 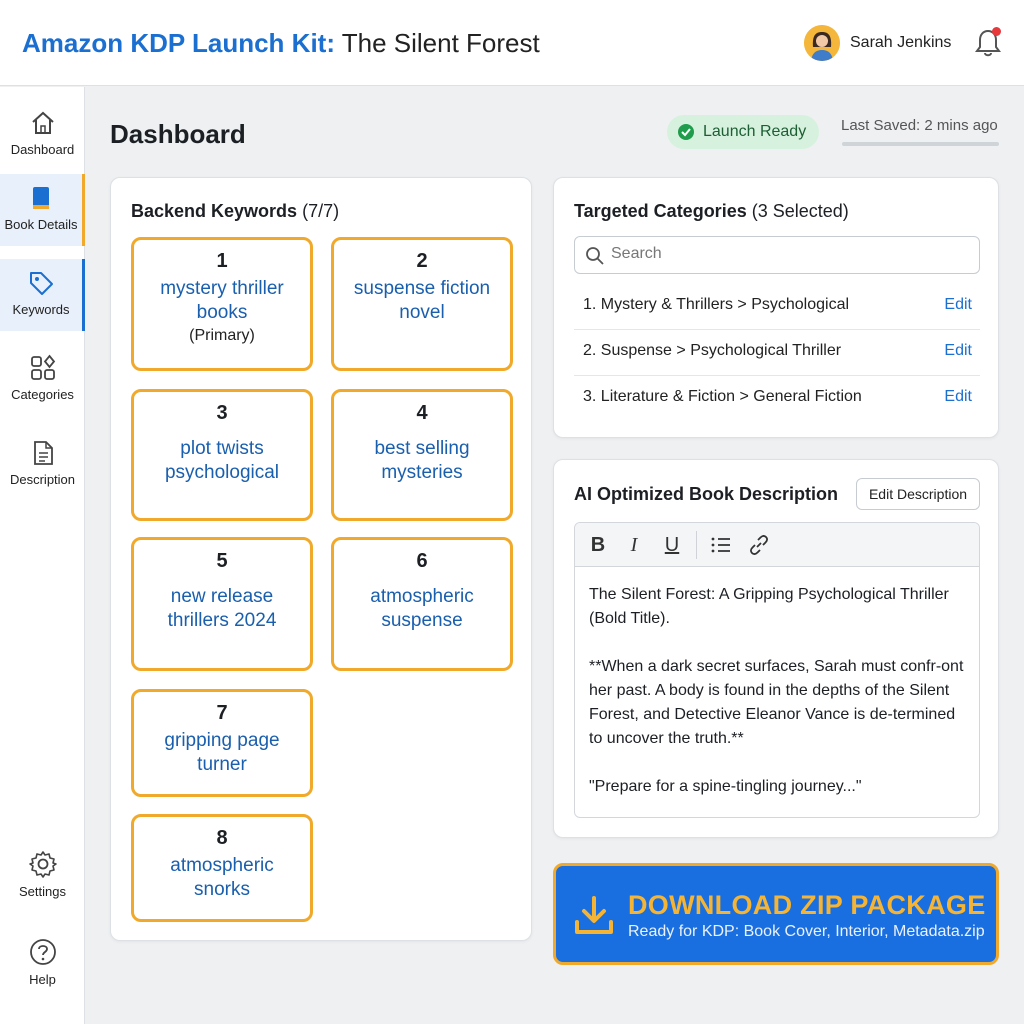 I want to click on status-badge: Launch Ready, so click(x=743, y=132).